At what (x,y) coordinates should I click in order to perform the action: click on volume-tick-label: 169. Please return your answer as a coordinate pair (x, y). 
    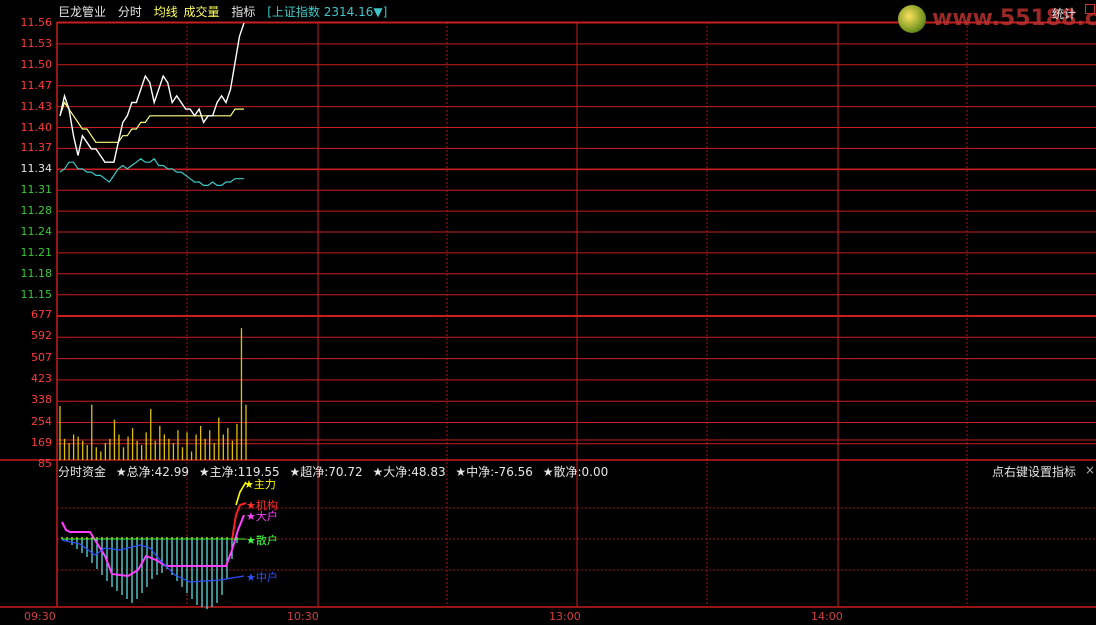
    Looking at the image, I should click on (41, 442).